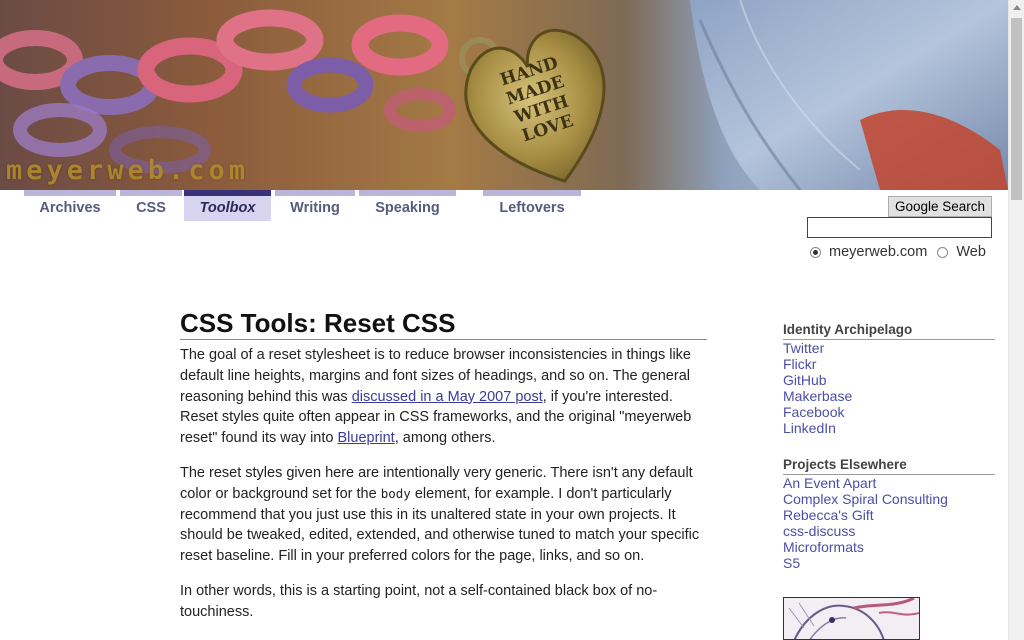 The width and height of the screenshot is (1024, 640). Describe the element at coordinates (943, 252) in the screenshot. I see `radio-web` at that location.